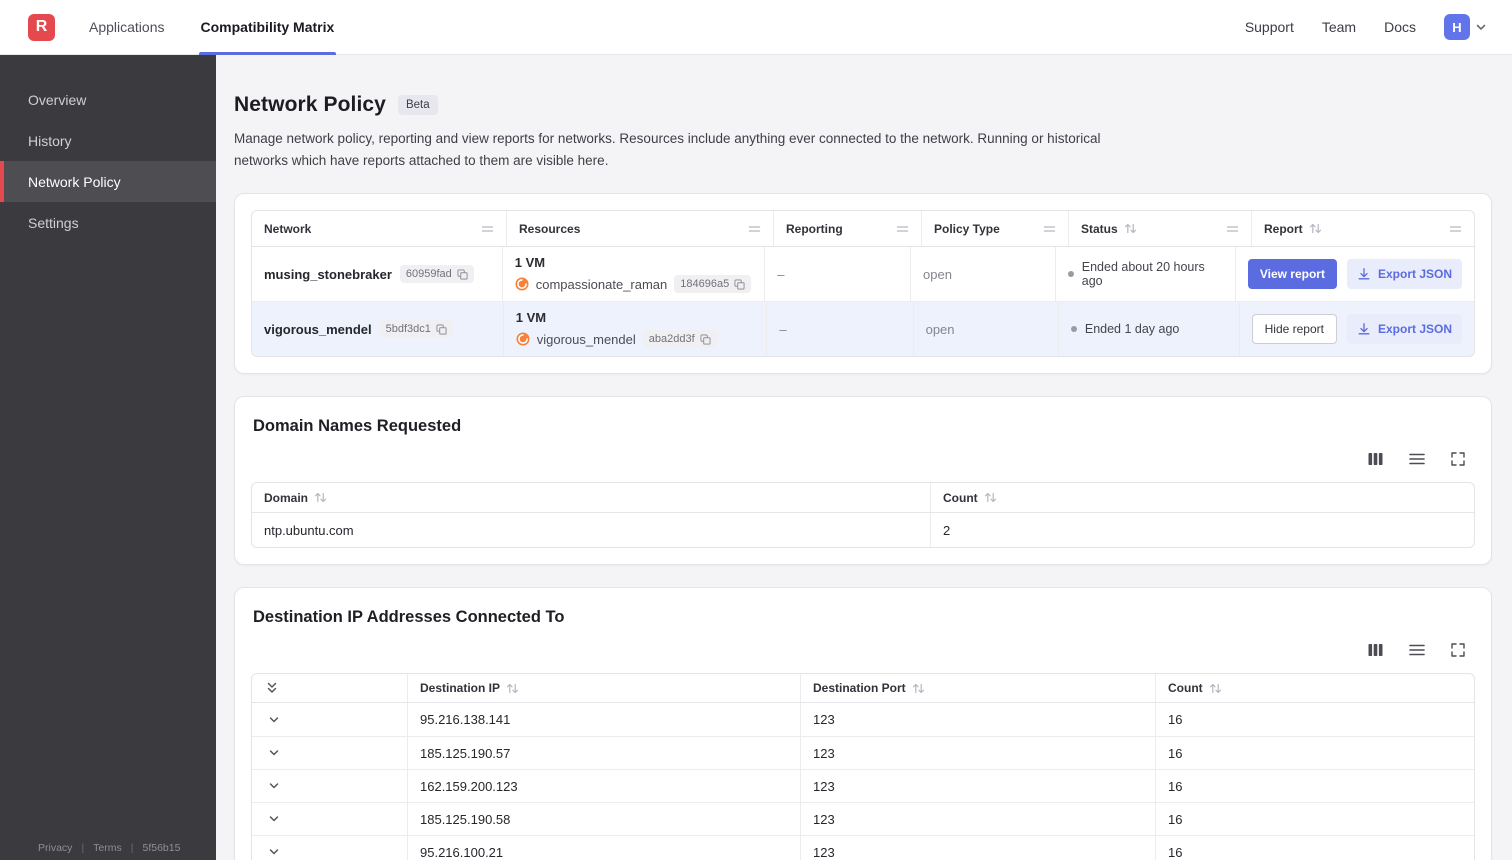 The height and width of the screenshot is (860, 1512). I want to click on sidebar-footer: Privacy | Terms | 5f56b15, so click(109, 848).